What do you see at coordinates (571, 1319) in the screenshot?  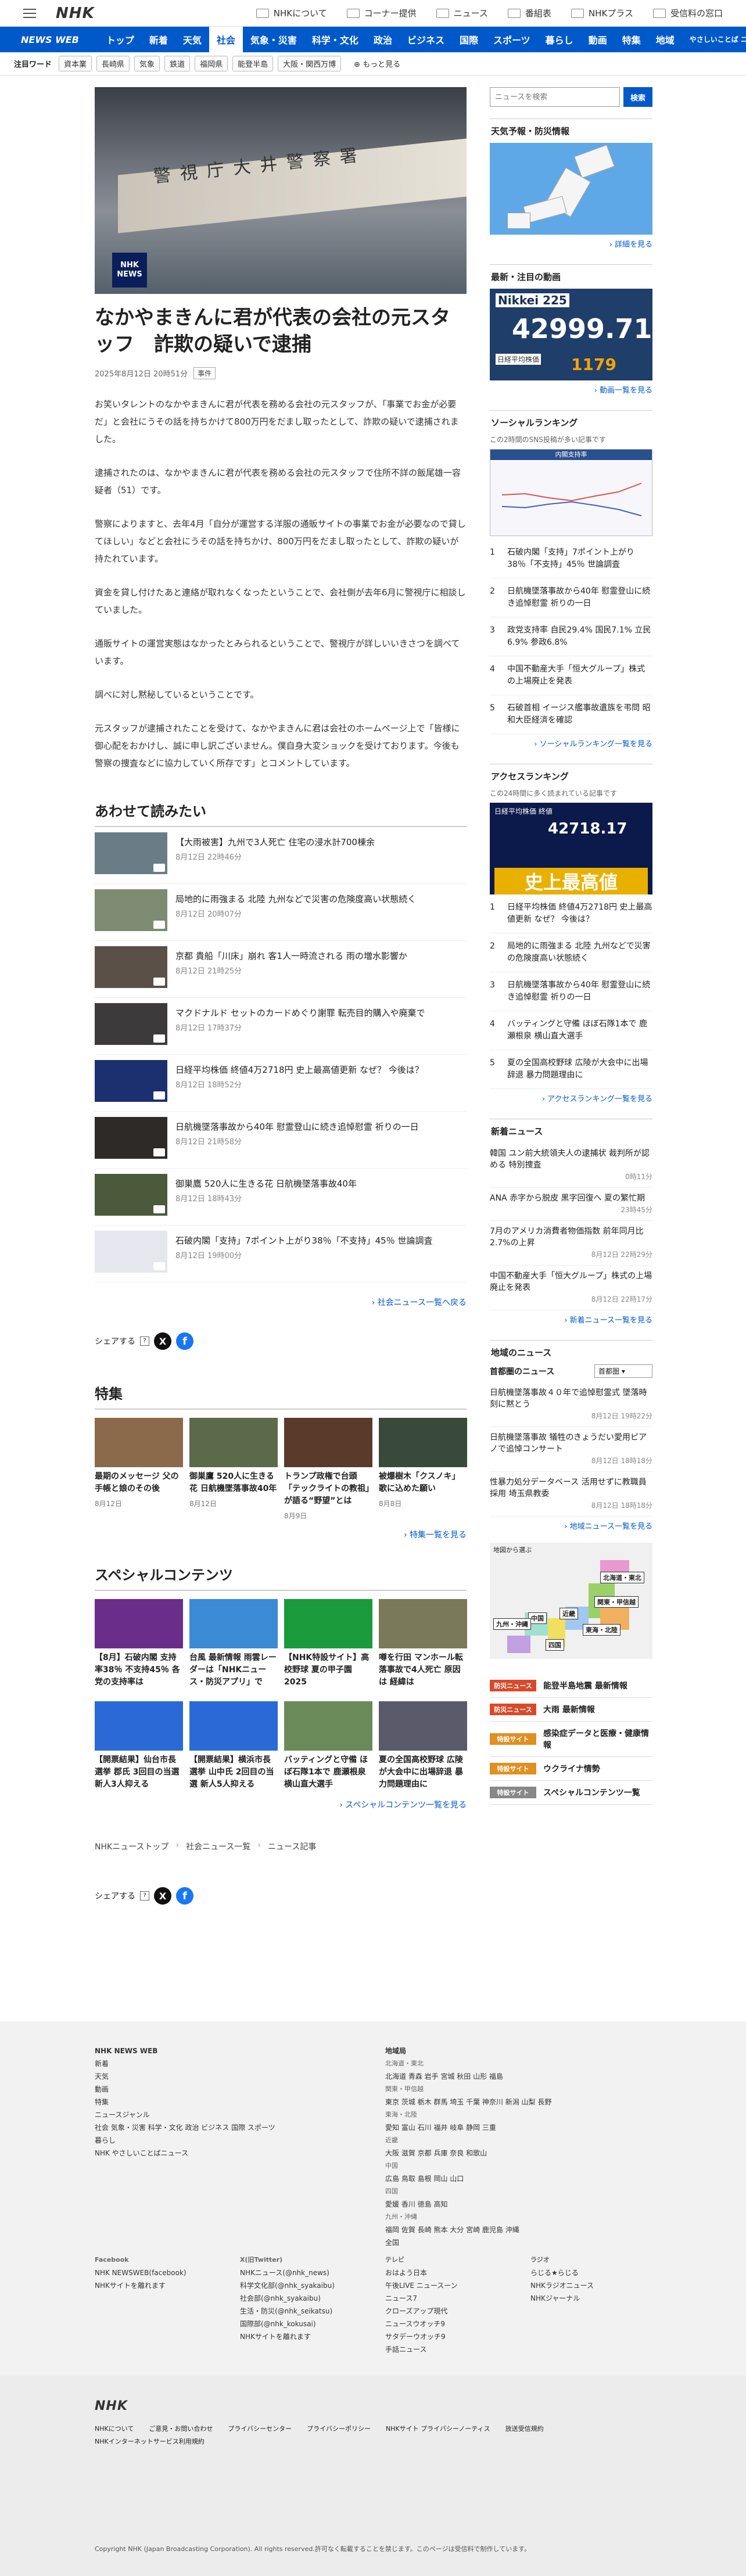 I see `latest-more-link: › 新着ニュース一覧を見る` at bounding box center [571, 1319].